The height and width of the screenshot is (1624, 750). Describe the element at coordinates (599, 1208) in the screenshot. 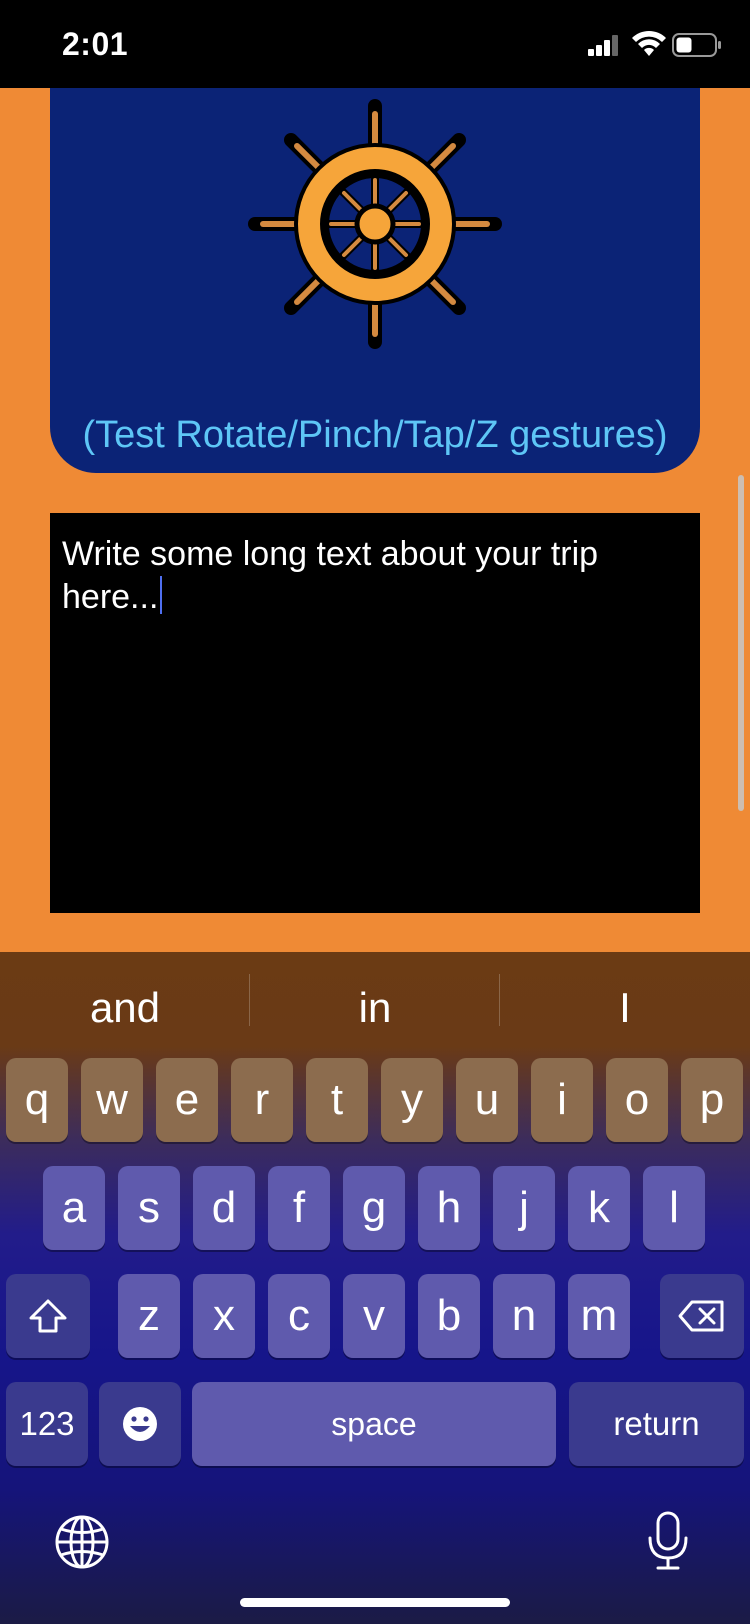

I see `key-k: k` at that location.